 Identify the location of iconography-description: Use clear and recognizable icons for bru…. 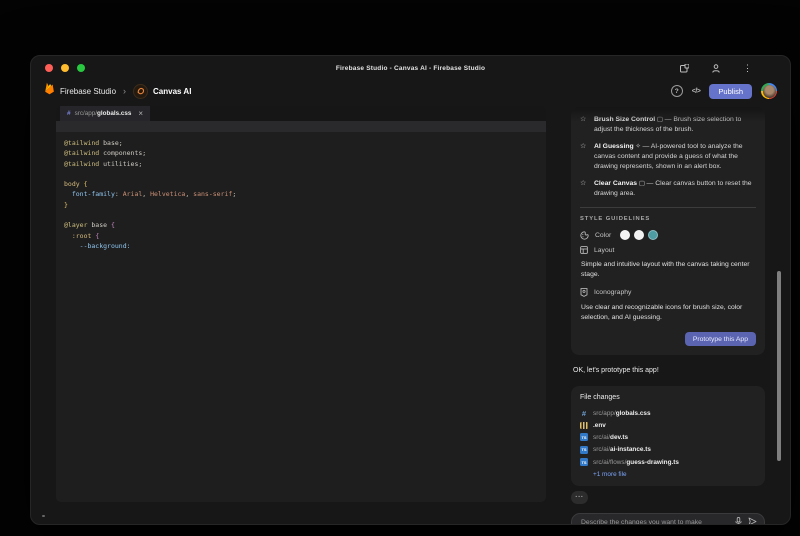
(662, 312).